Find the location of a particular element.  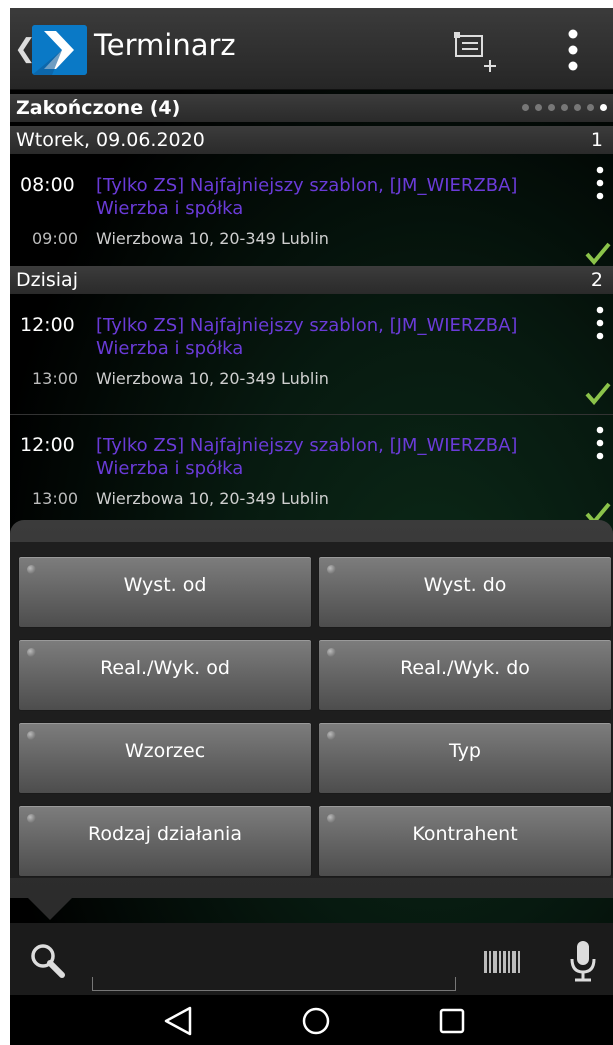

section-day-header: Wtorek, 09.06.2020 1 is located at coordinates (311, 140).